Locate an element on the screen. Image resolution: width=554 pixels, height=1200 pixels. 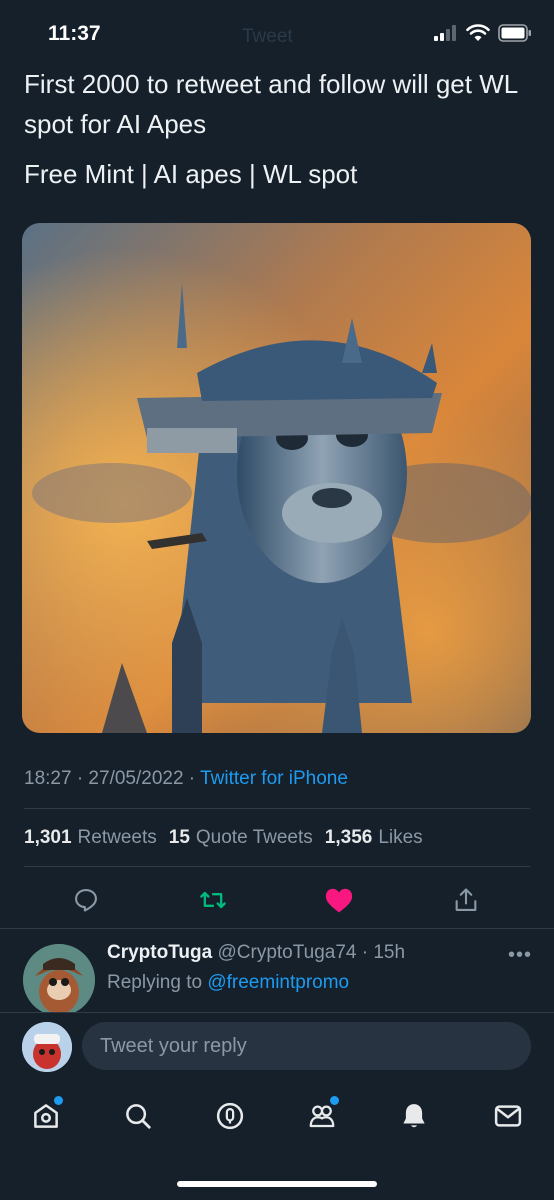
status-time: 11:37 is located at coordinates (74, 33).